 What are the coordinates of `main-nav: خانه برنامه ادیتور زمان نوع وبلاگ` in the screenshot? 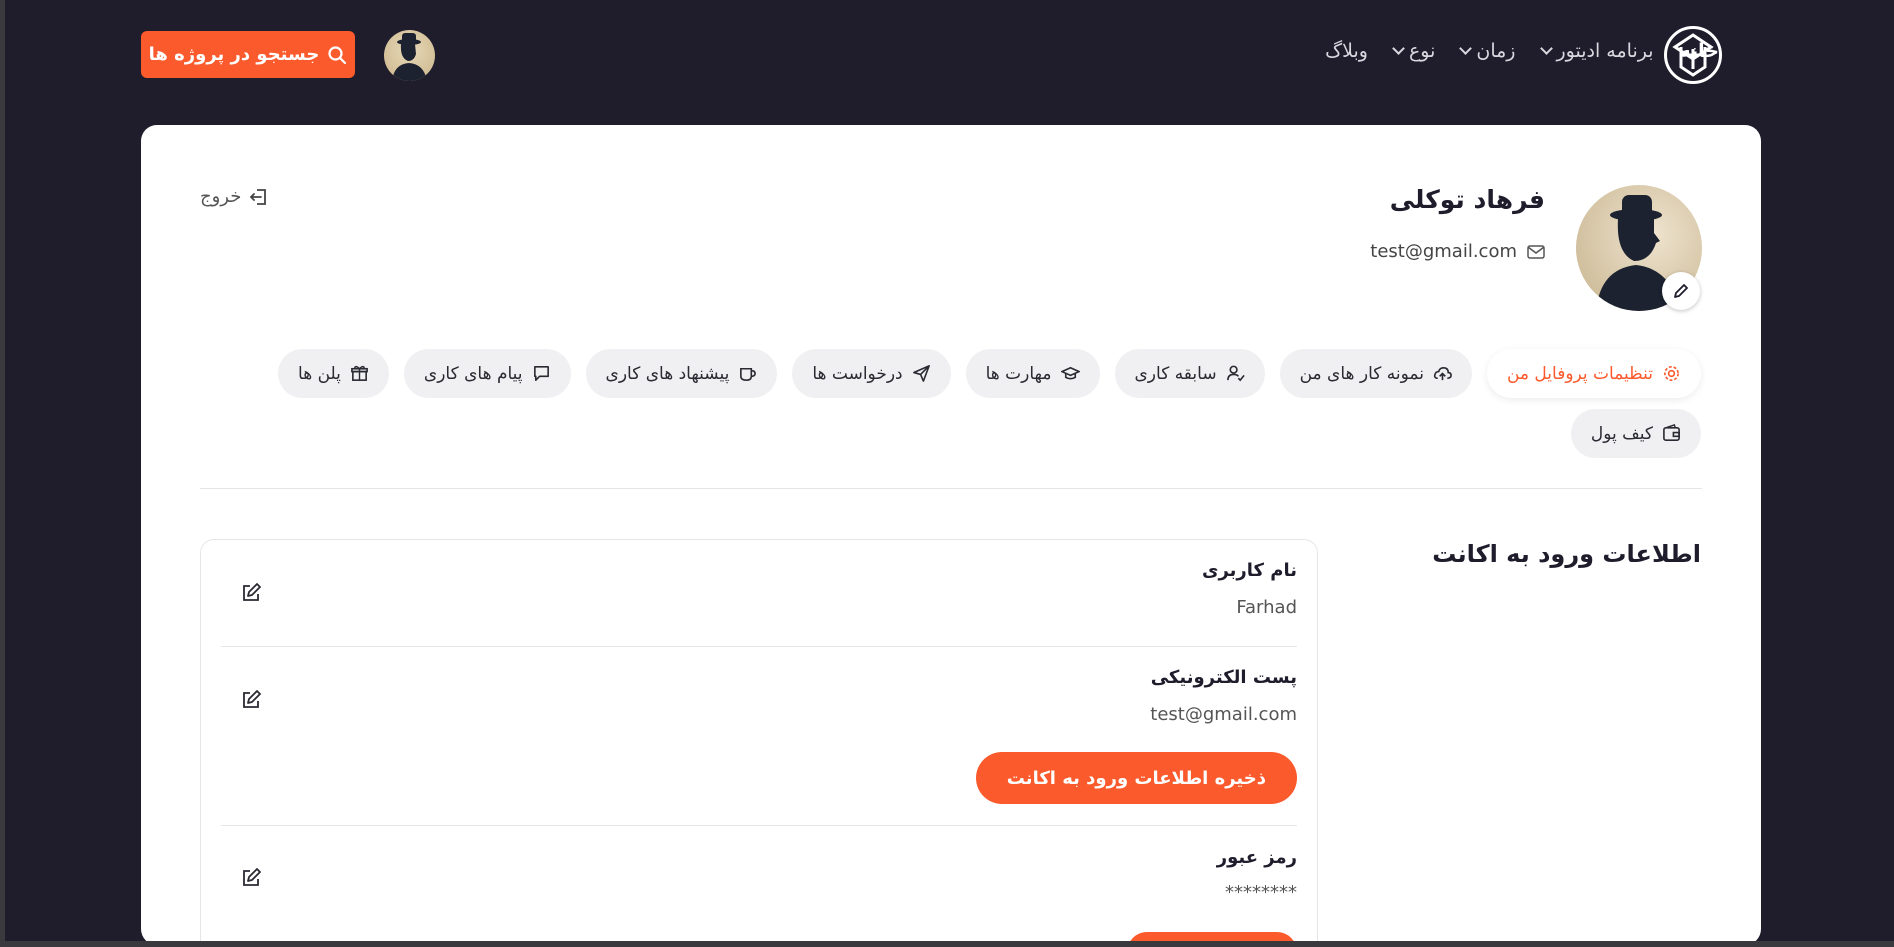 It's located at (1522, 51).